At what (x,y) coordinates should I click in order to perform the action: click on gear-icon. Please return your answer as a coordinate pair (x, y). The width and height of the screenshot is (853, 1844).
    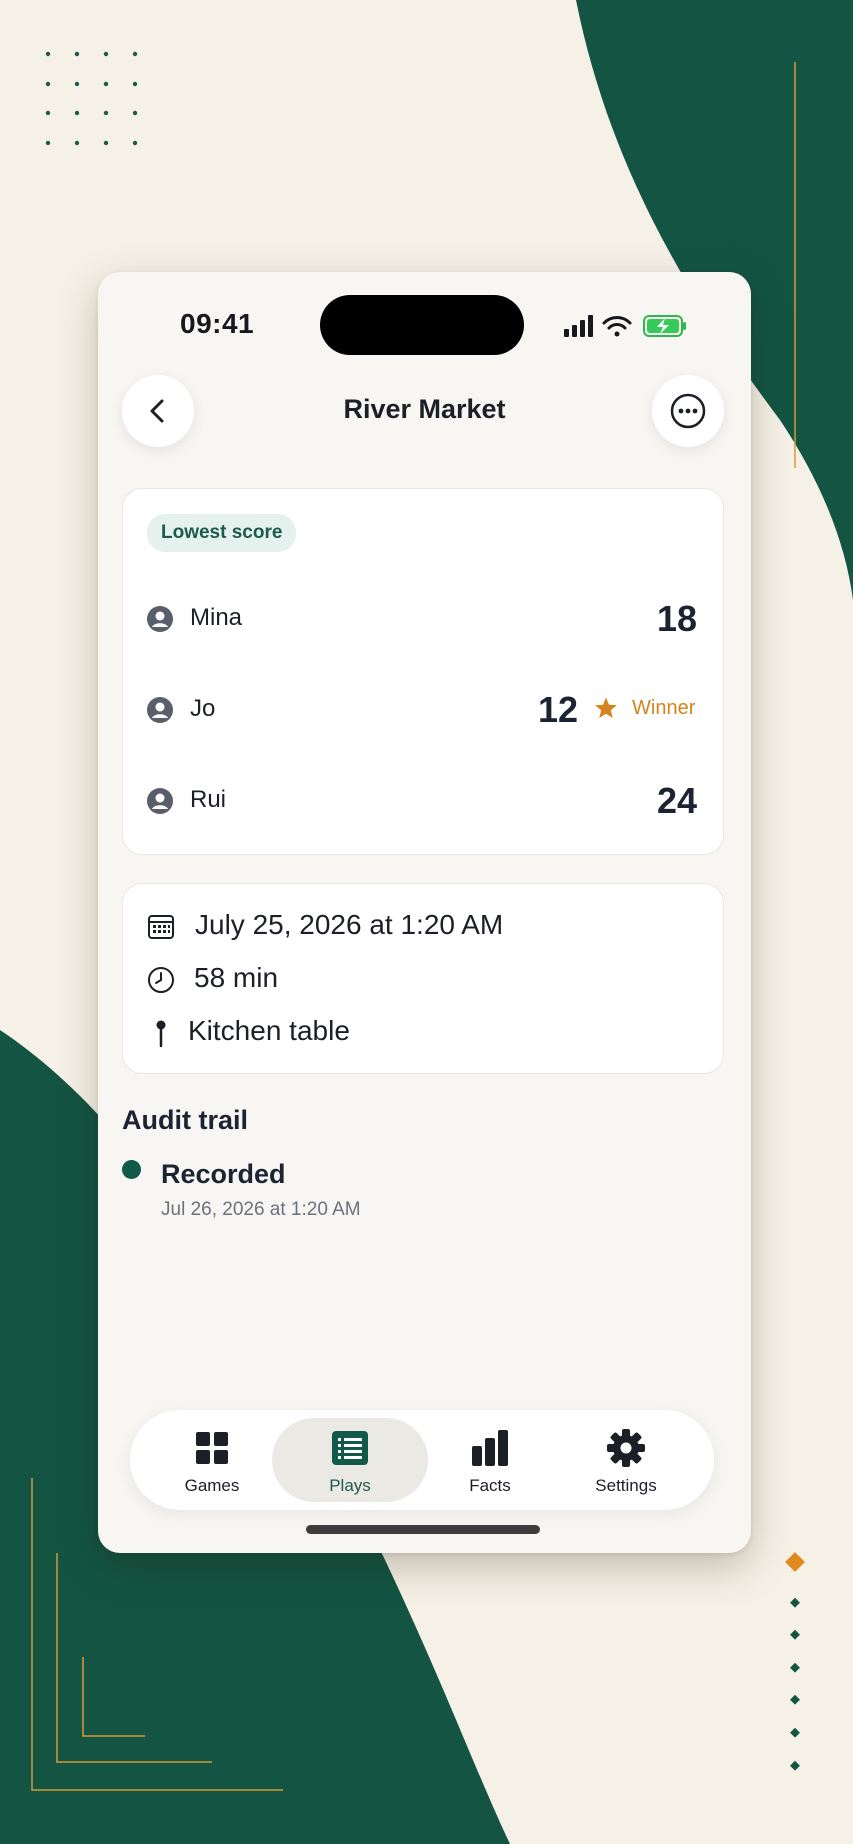
    Looking at the image, I should click on (626, 1448).